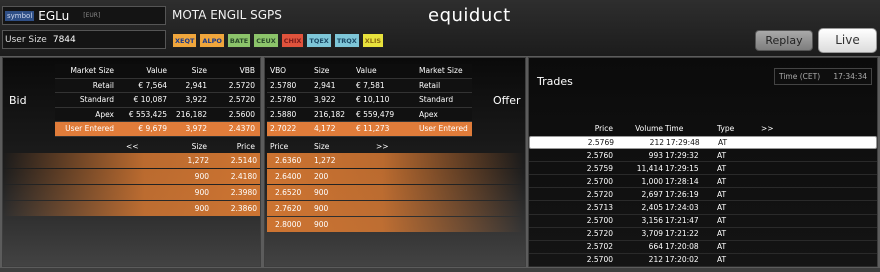 The width and height of the screenshot is (880, 272). Describe the element at coordinates (703, 208) in the screenshot. I see `trade-row: 2.5713 2,405 17:24:03 AT` at that location.